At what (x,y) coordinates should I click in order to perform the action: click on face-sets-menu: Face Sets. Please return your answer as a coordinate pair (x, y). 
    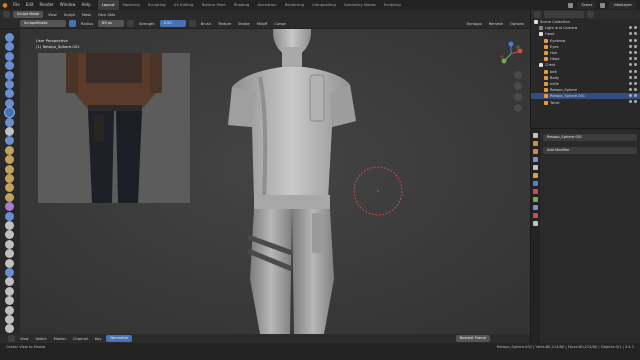
    Looking at the image, I should click on (106, 15).